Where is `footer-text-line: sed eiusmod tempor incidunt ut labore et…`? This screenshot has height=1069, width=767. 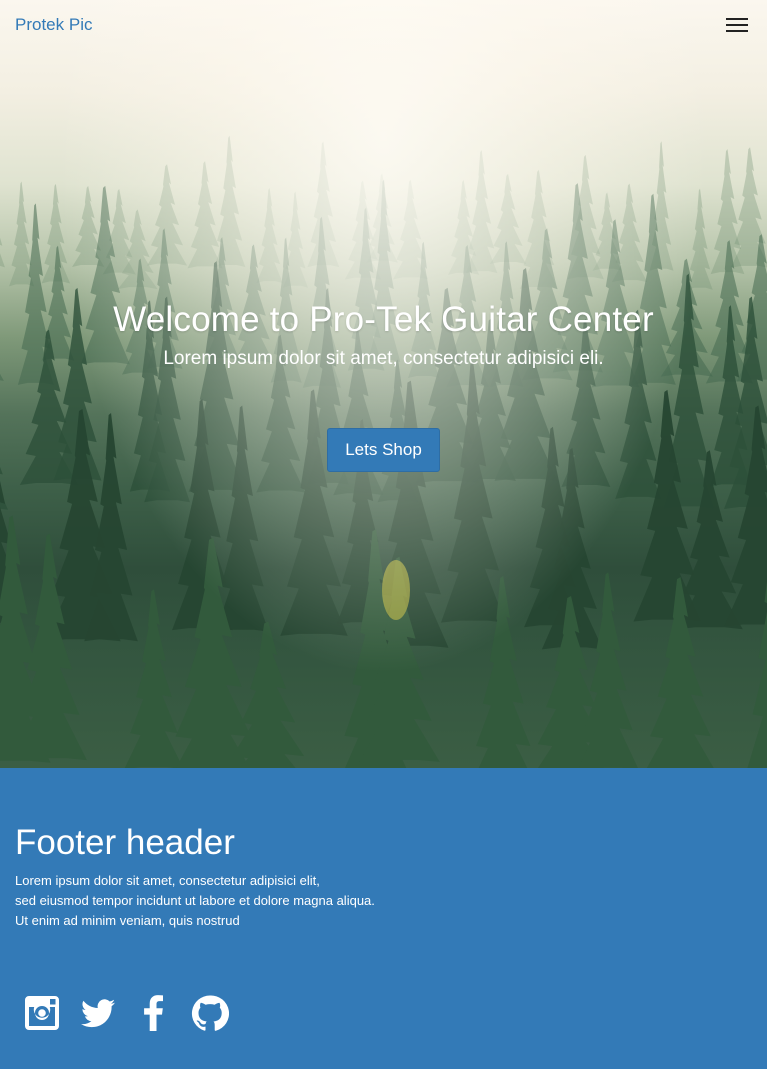 footer-text-line: sed eiusmod tempor incidunt ut labore et… is located at coordinates (195, 900).